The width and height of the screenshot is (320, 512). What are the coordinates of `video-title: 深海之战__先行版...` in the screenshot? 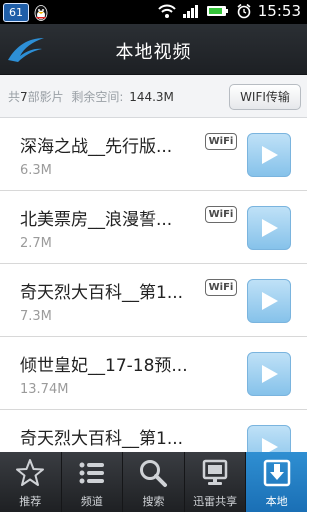 It's located at (96, 147).